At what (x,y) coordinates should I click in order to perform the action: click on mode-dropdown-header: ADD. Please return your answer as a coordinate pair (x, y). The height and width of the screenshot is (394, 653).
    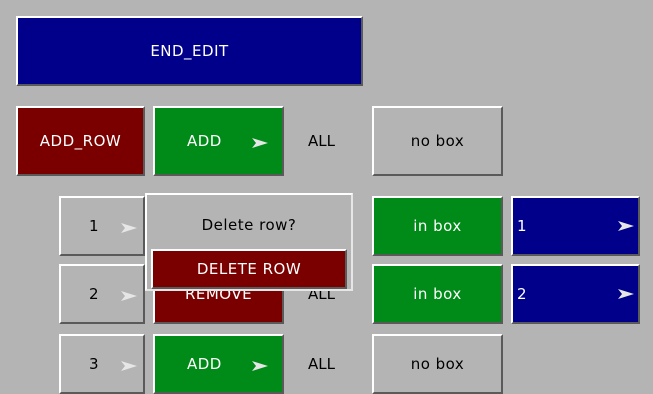
    Looking at the image, I should click on (218, 141).